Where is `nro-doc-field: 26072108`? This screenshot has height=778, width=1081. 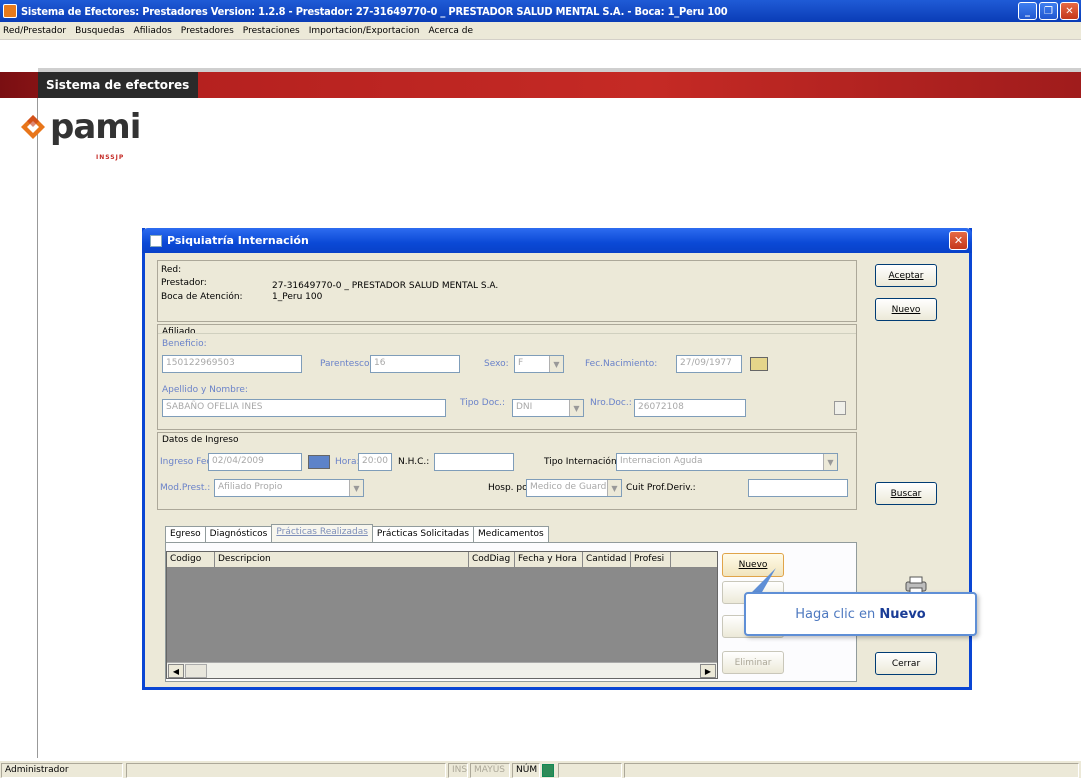 nro-doc-field: 26072108 is located at coordinates (690, 408).